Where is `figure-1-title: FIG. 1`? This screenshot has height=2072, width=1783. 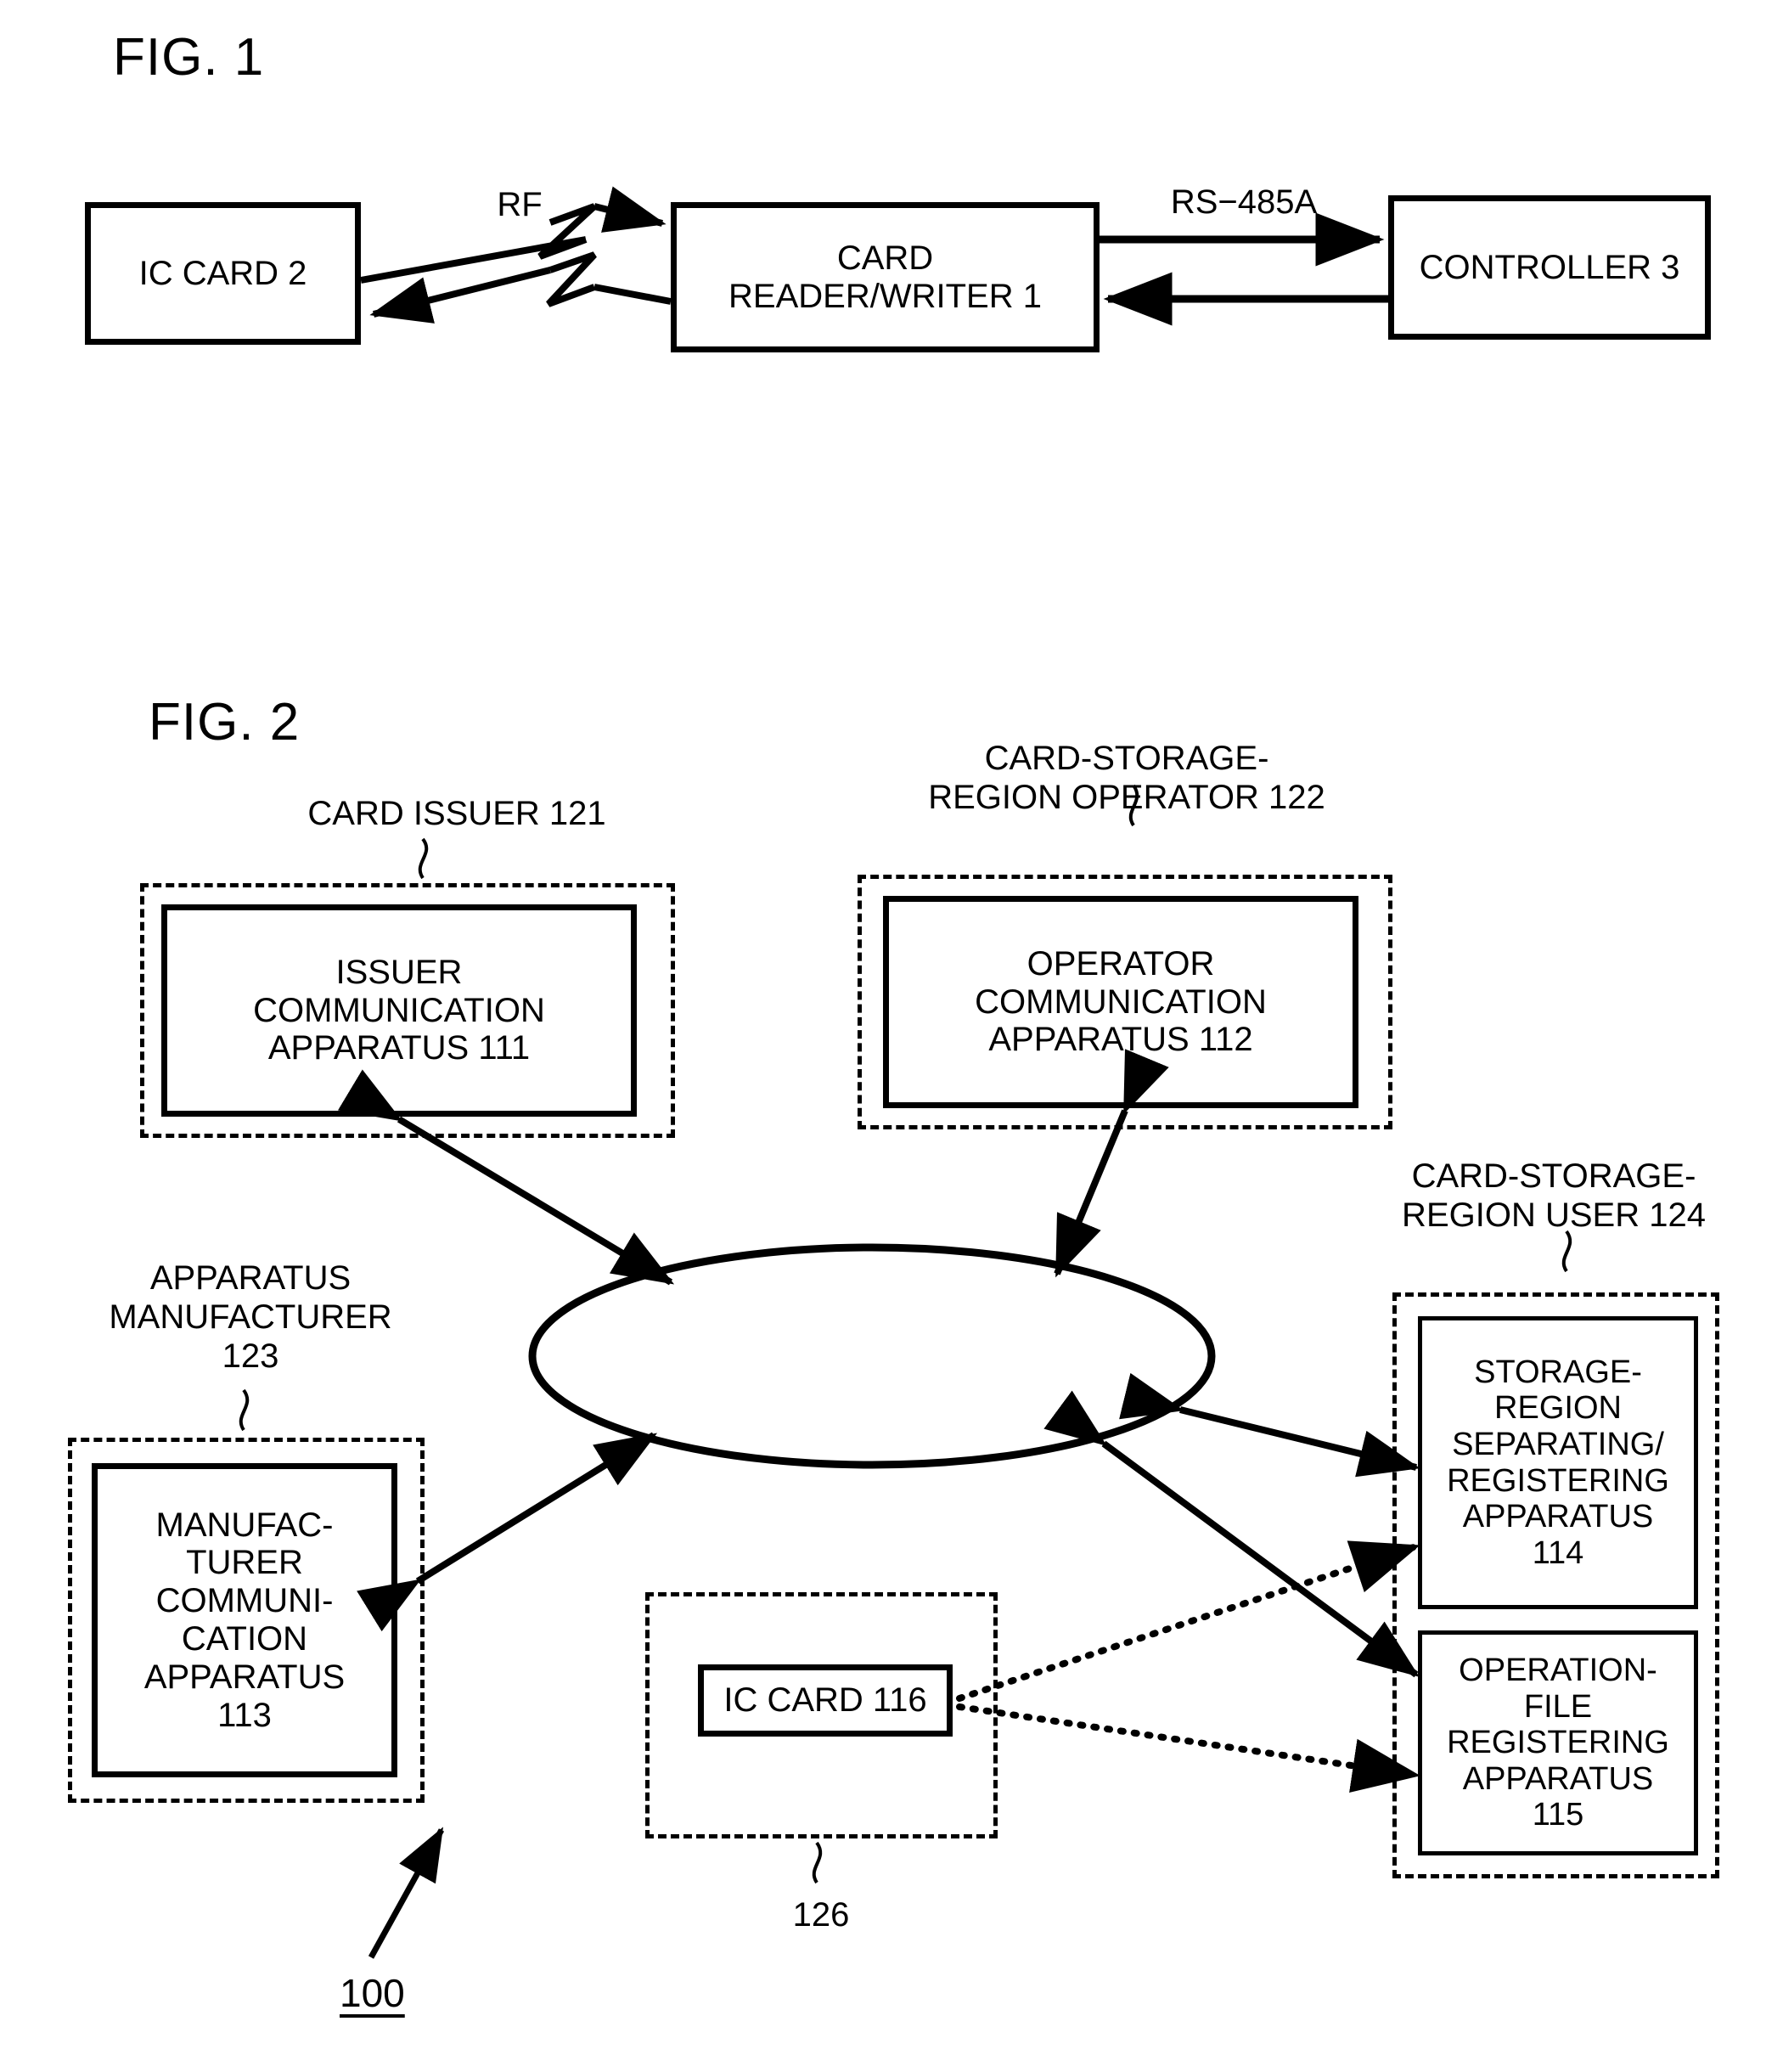
figure-1-title: FIG. 1 is located at coordinates (189, 58).